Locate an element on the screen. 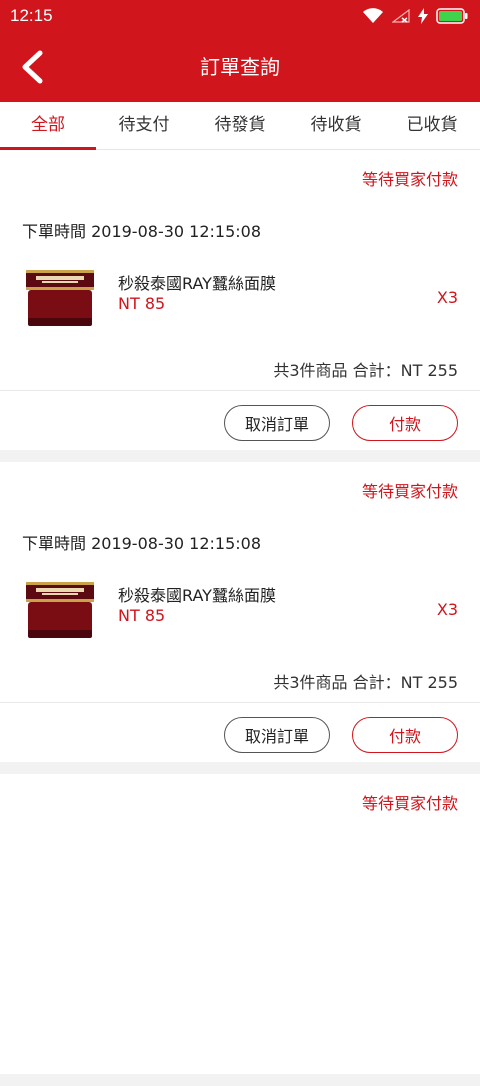  status-icons is located at coordinates (415, 16).